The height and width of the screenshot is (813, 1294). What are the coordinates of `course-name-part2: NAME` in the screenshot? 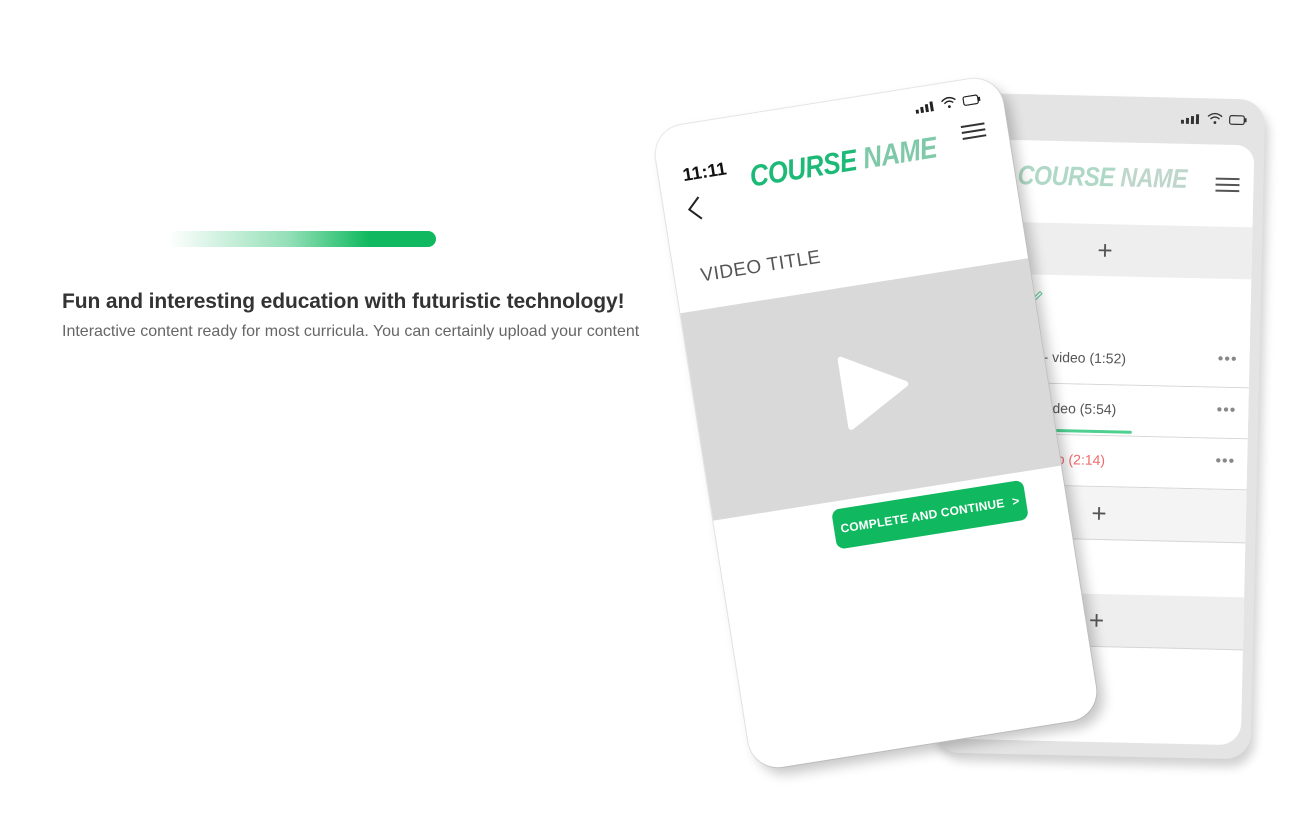 It's located at (900, 153).